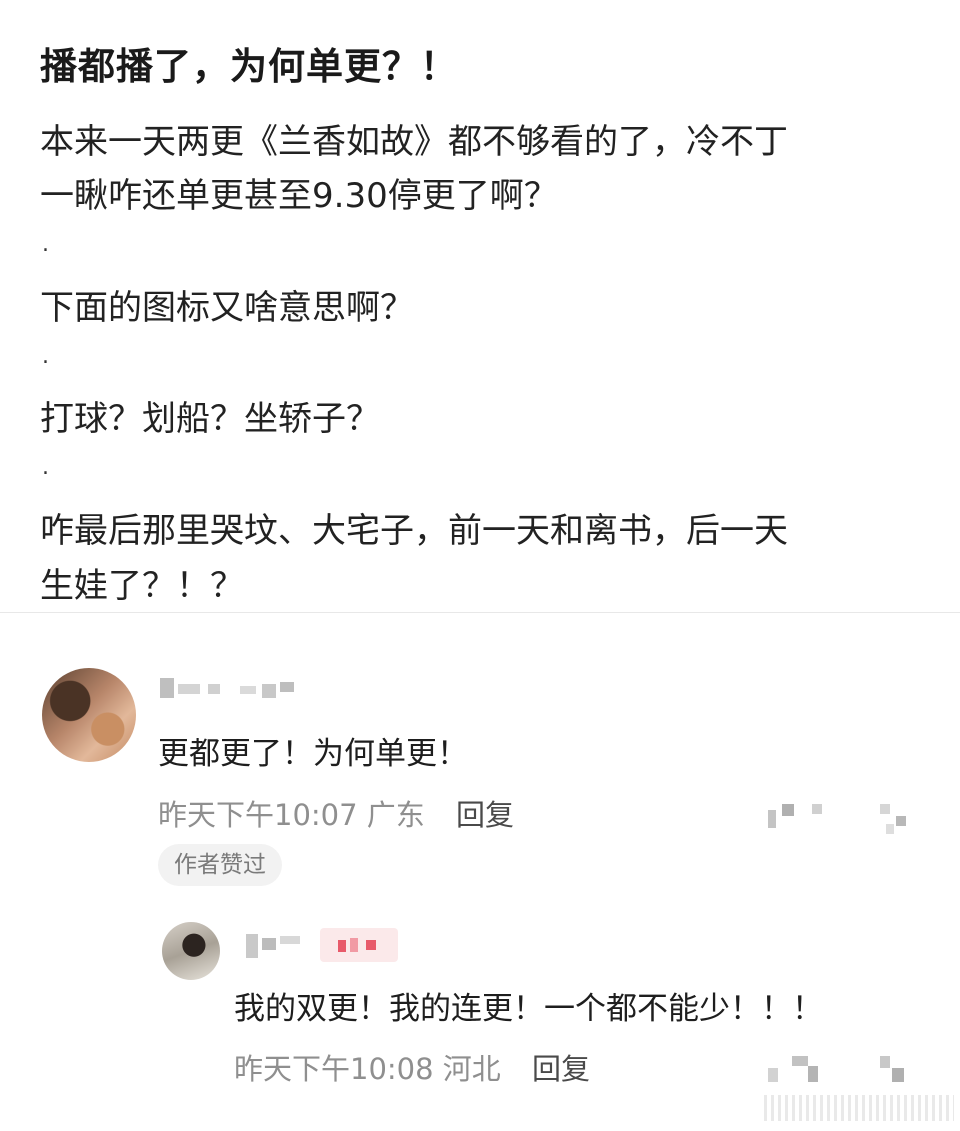  Describe the element at coordinates (313, 754) in the screenshot. I see `comment-text: 更都更了！为何单更！` at that location.